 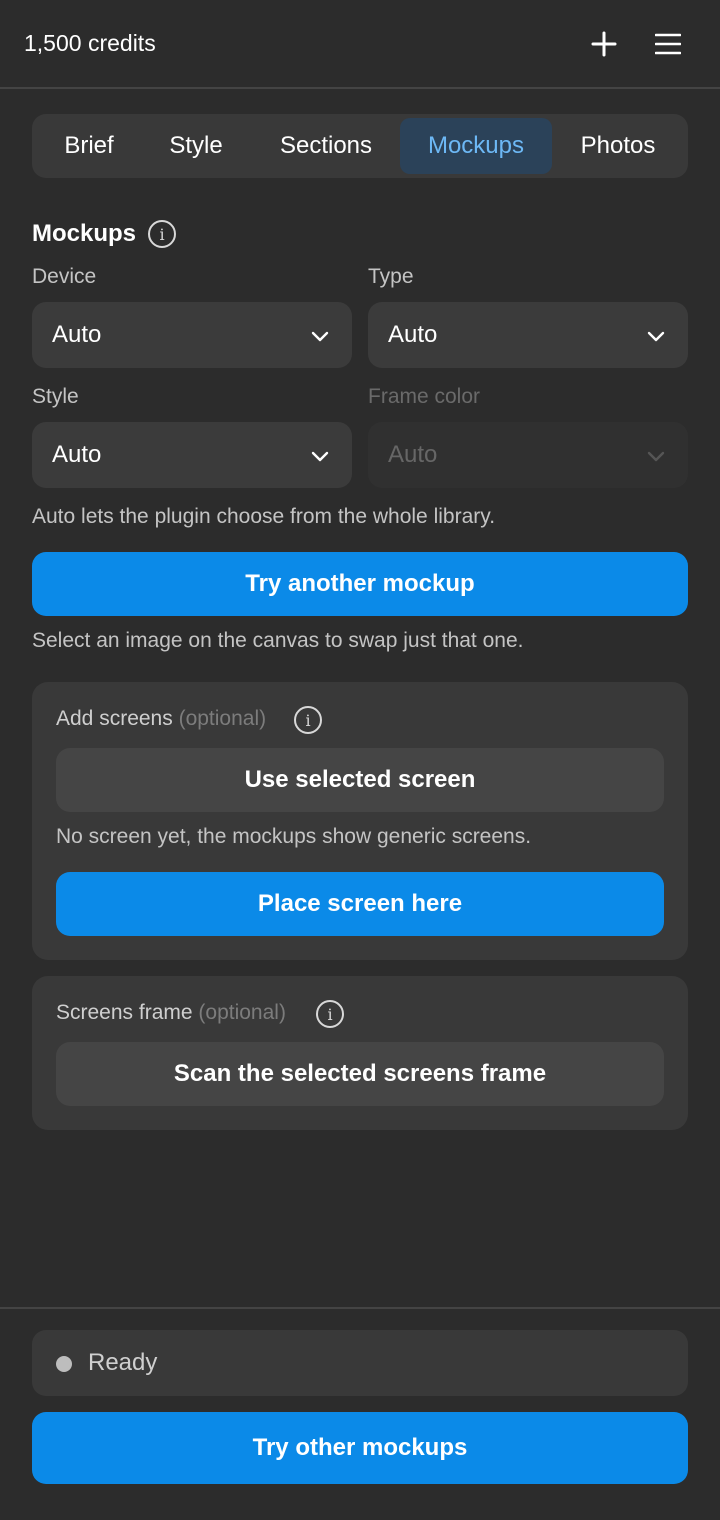 I want to click on status-bar: Ready, so click(x=360, y=1363).